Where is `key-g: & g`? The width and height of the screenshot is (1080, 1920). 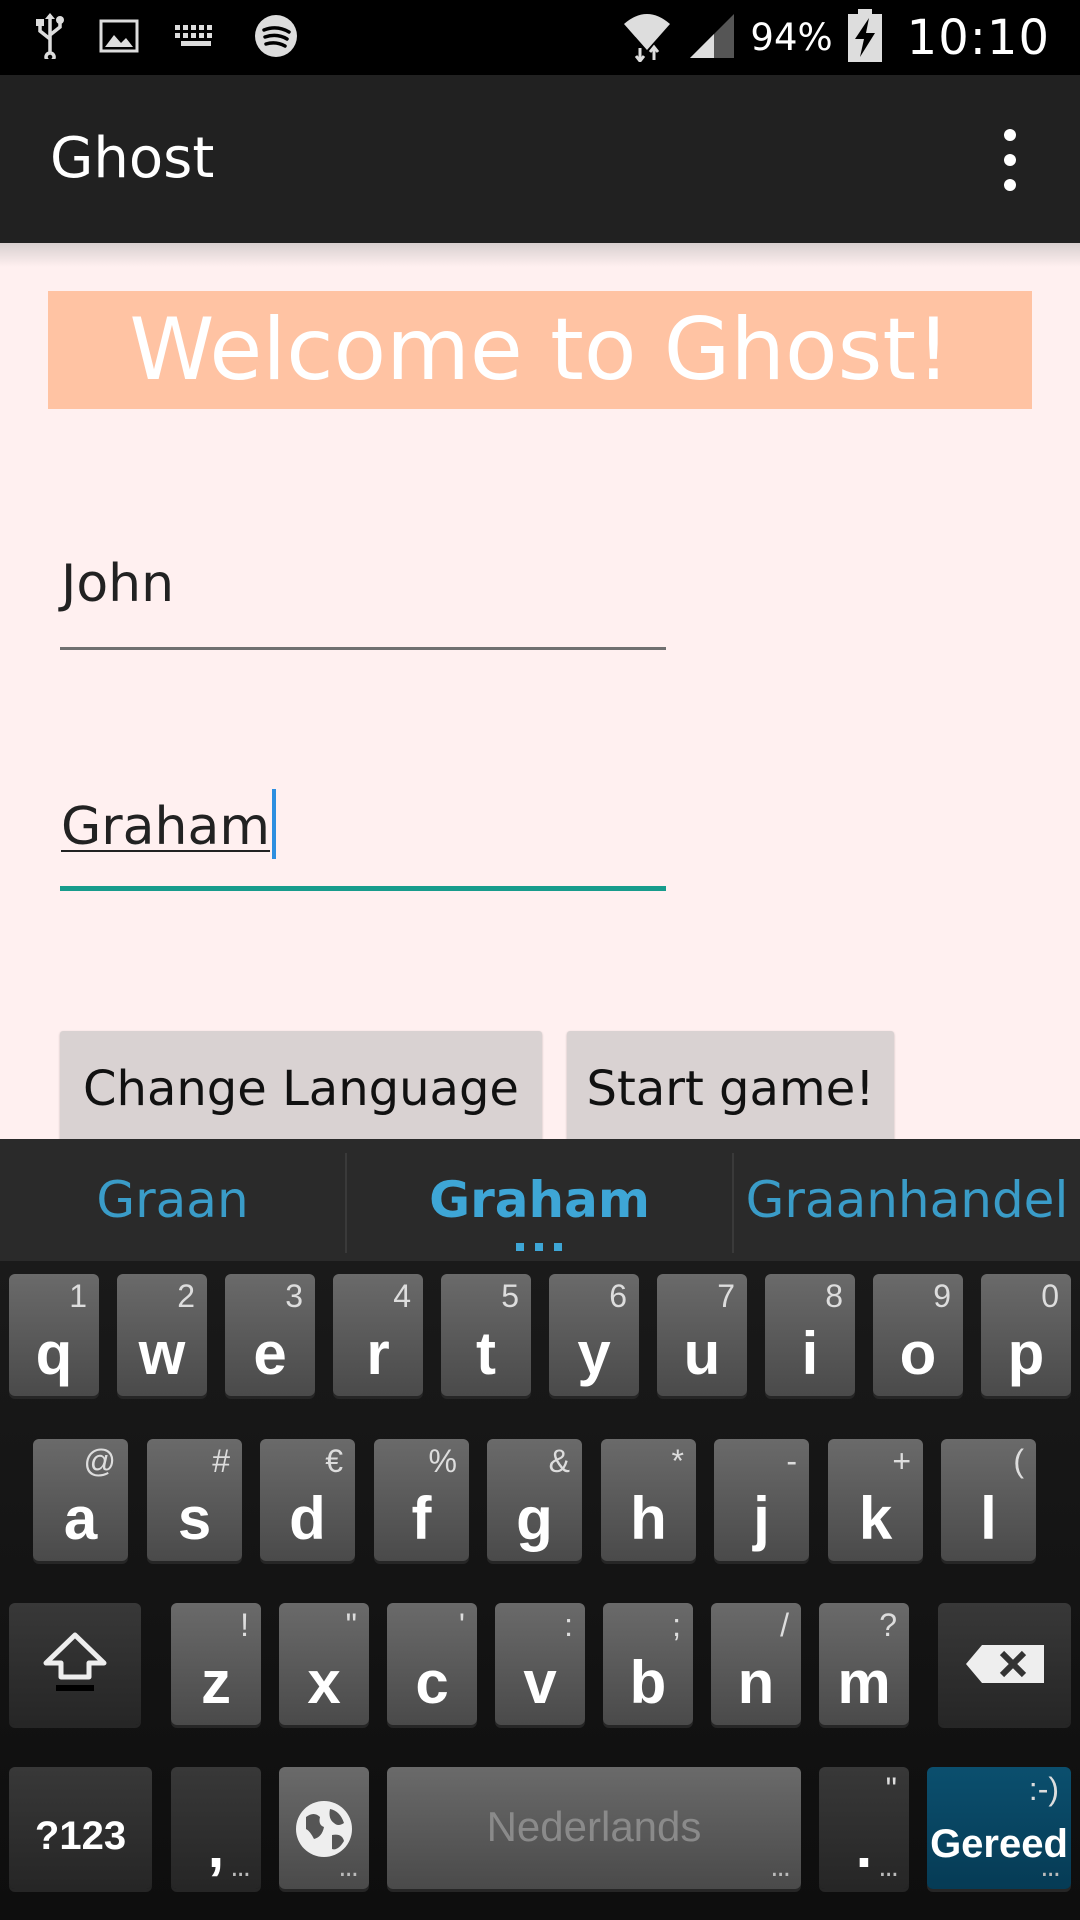 key-g: & g is located at coordinates (534, 1500).